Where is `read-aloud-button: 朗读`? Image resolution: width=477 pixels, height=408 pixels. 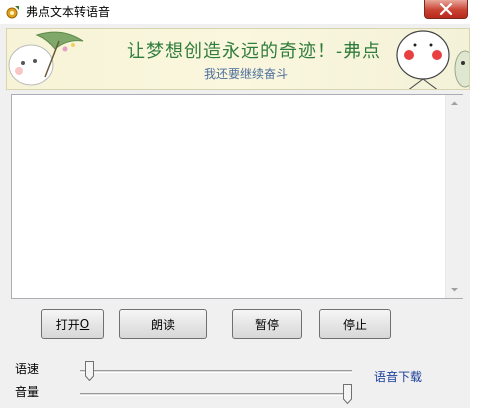
read-aloud-button: 朗读 is located at coordinates (163, 324).